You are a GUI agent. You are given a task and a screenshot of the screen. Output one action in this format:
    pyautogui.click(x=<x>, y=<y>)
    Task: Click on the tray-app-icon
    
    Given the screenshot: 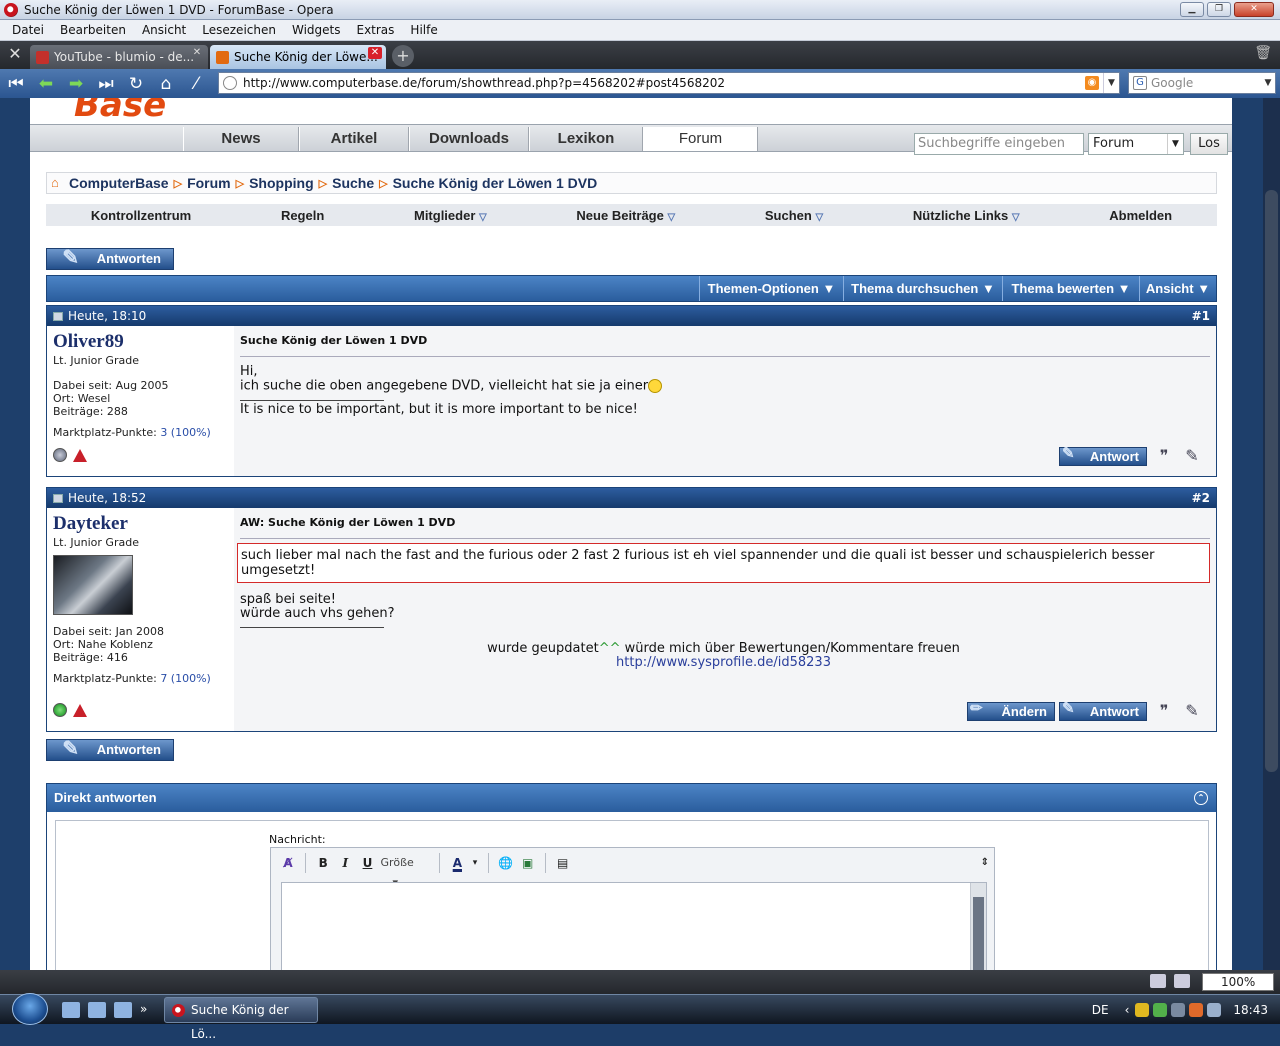 What is the action you would take?
    pyautogui.click(x=1142, y=1010)
    